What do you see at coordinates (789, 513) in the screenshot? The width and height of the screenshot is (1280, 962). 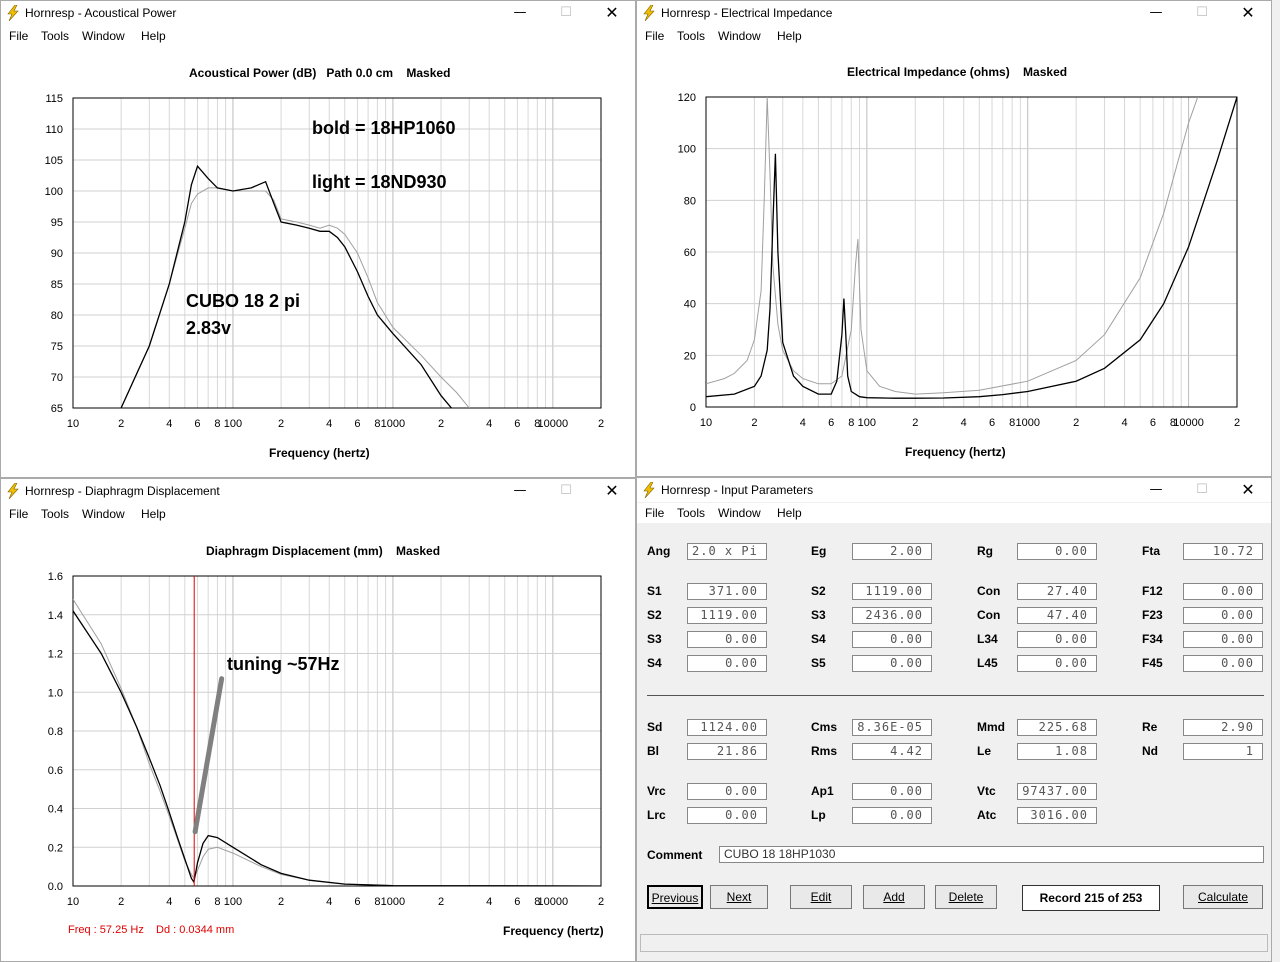 I see `menu-help: Help` at bounding box center [789, 513].